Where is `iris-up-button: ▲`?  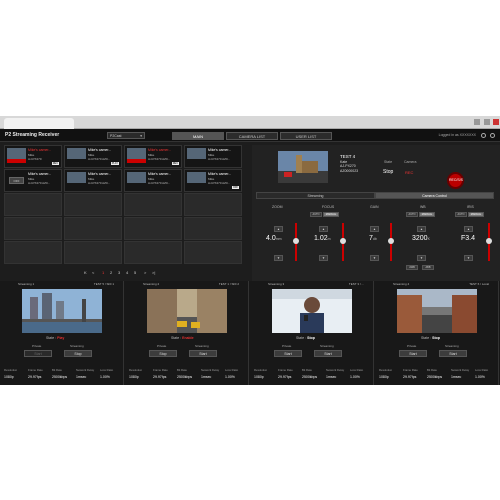
iris-up-button: ▲ is located at coordinates (468, 229).